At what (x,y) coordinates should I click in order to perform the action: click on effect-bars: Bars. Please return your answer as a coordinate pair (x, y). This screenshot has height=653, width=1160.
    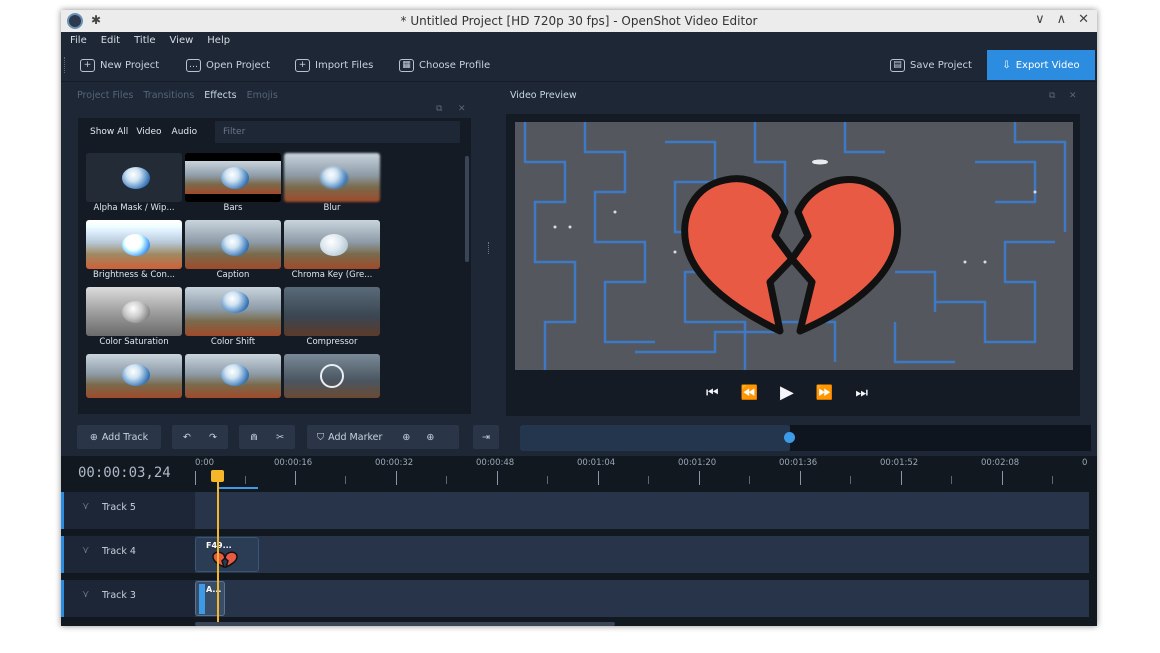
    Looking at the image, I should click on (233, 186).